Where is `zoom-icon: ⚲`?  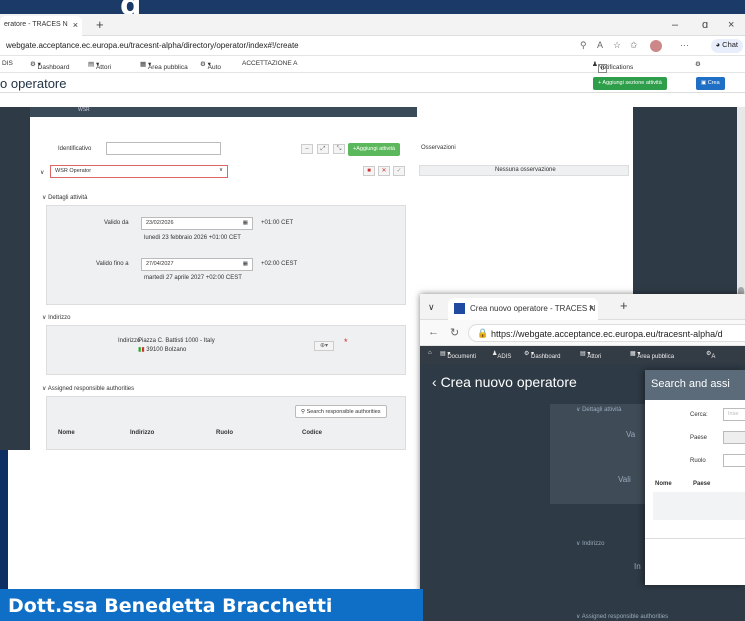 zoom-icon: ⚲ is located at coordinates (583, 45).